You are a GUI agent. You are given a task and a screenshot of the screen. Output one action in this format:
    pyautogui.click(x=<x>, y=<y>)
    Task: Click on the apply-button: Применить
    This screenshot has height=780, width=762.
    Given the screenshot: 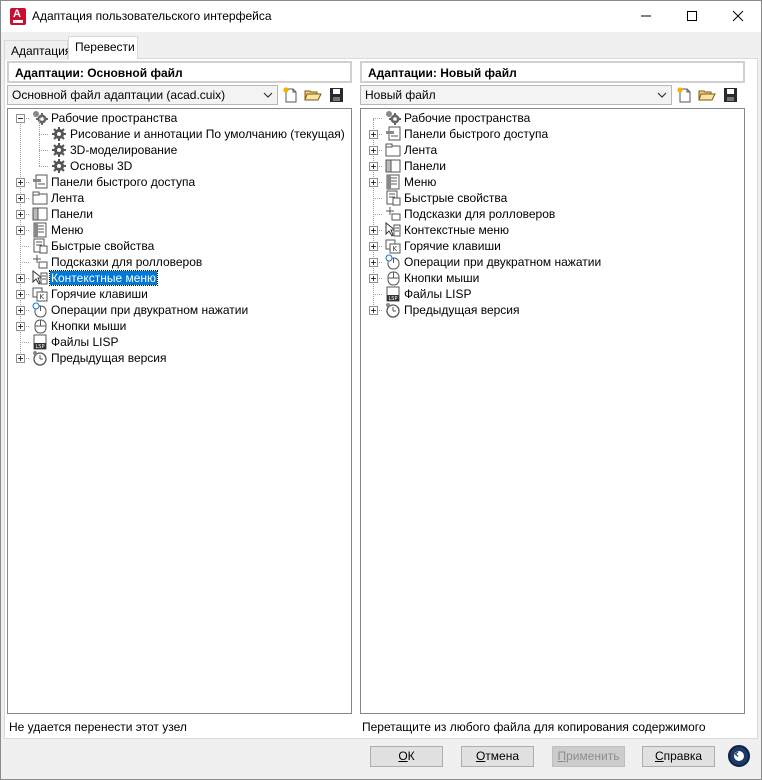 What is the action you would take?
    pyautogui.click(x=588, y=756)
    